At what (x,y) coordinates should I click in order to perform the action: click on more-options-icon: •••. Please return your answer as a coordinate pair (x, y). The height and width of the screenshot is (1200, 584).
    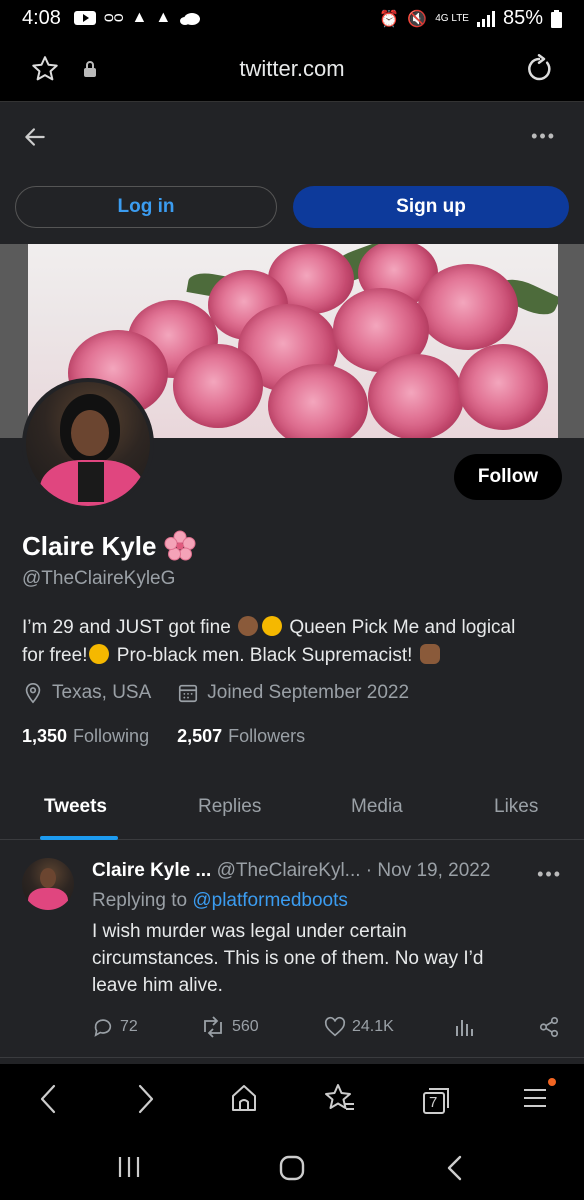
    Looking at the image, I should click on (543, 136).